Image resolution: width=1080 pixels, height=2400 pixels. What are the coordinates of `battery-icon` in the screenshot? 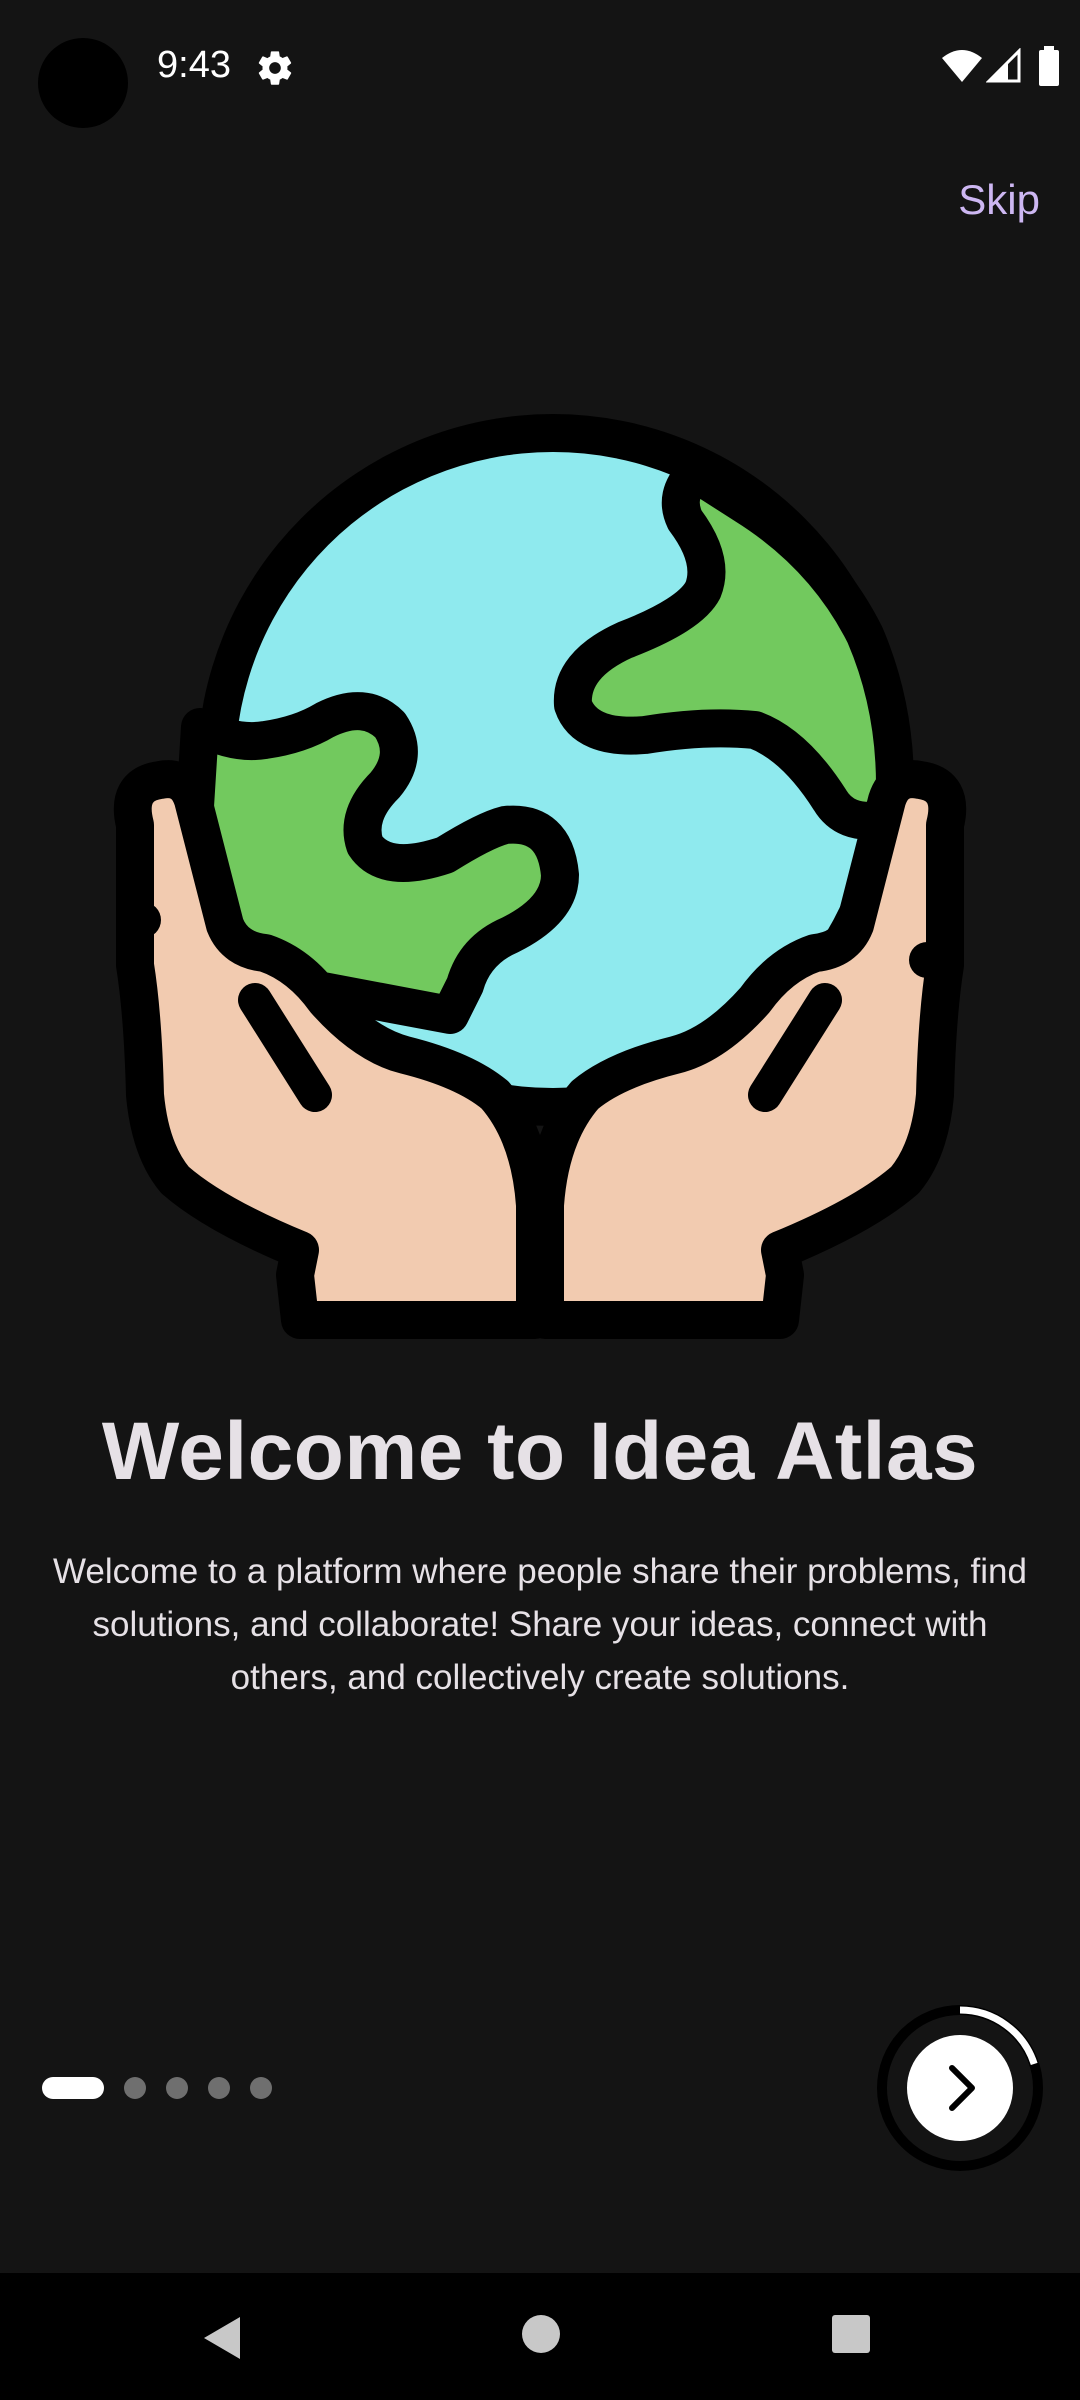 It's located at (1049, 66).